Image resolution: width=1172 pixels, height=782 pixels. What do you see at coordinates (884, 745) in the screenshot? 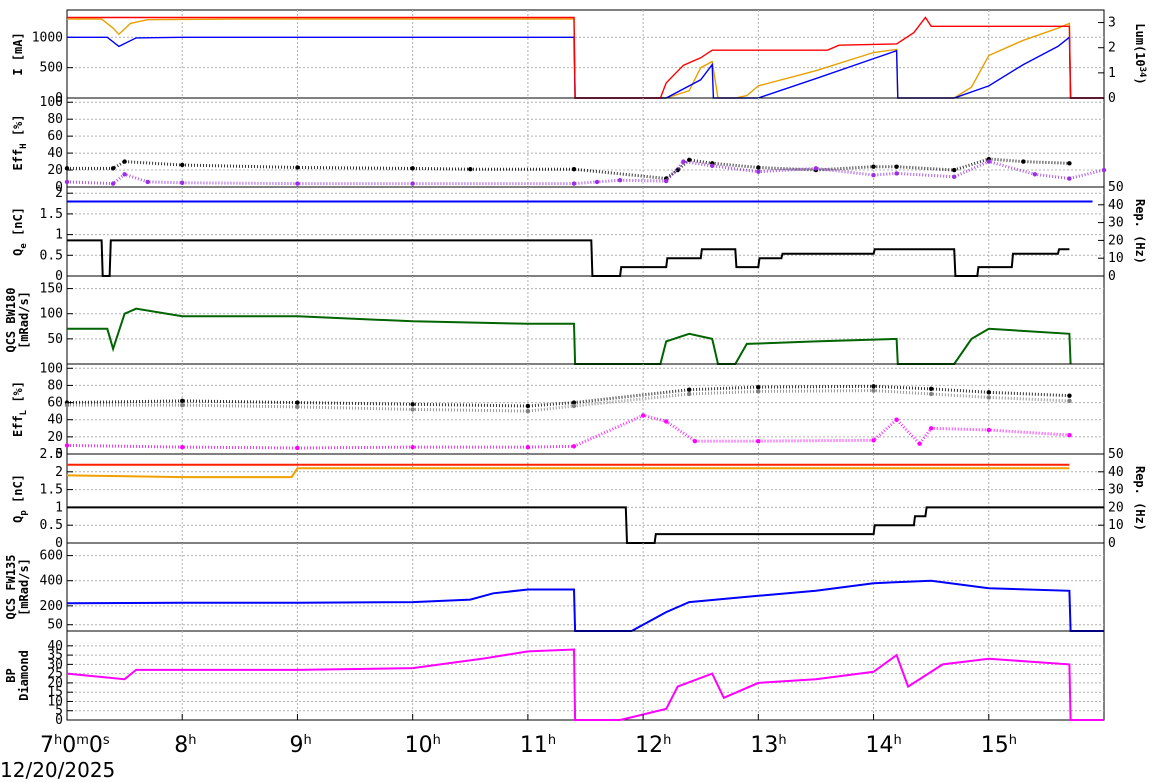
I see `x-tick-label: 14h` at bounding box center [884, 745].